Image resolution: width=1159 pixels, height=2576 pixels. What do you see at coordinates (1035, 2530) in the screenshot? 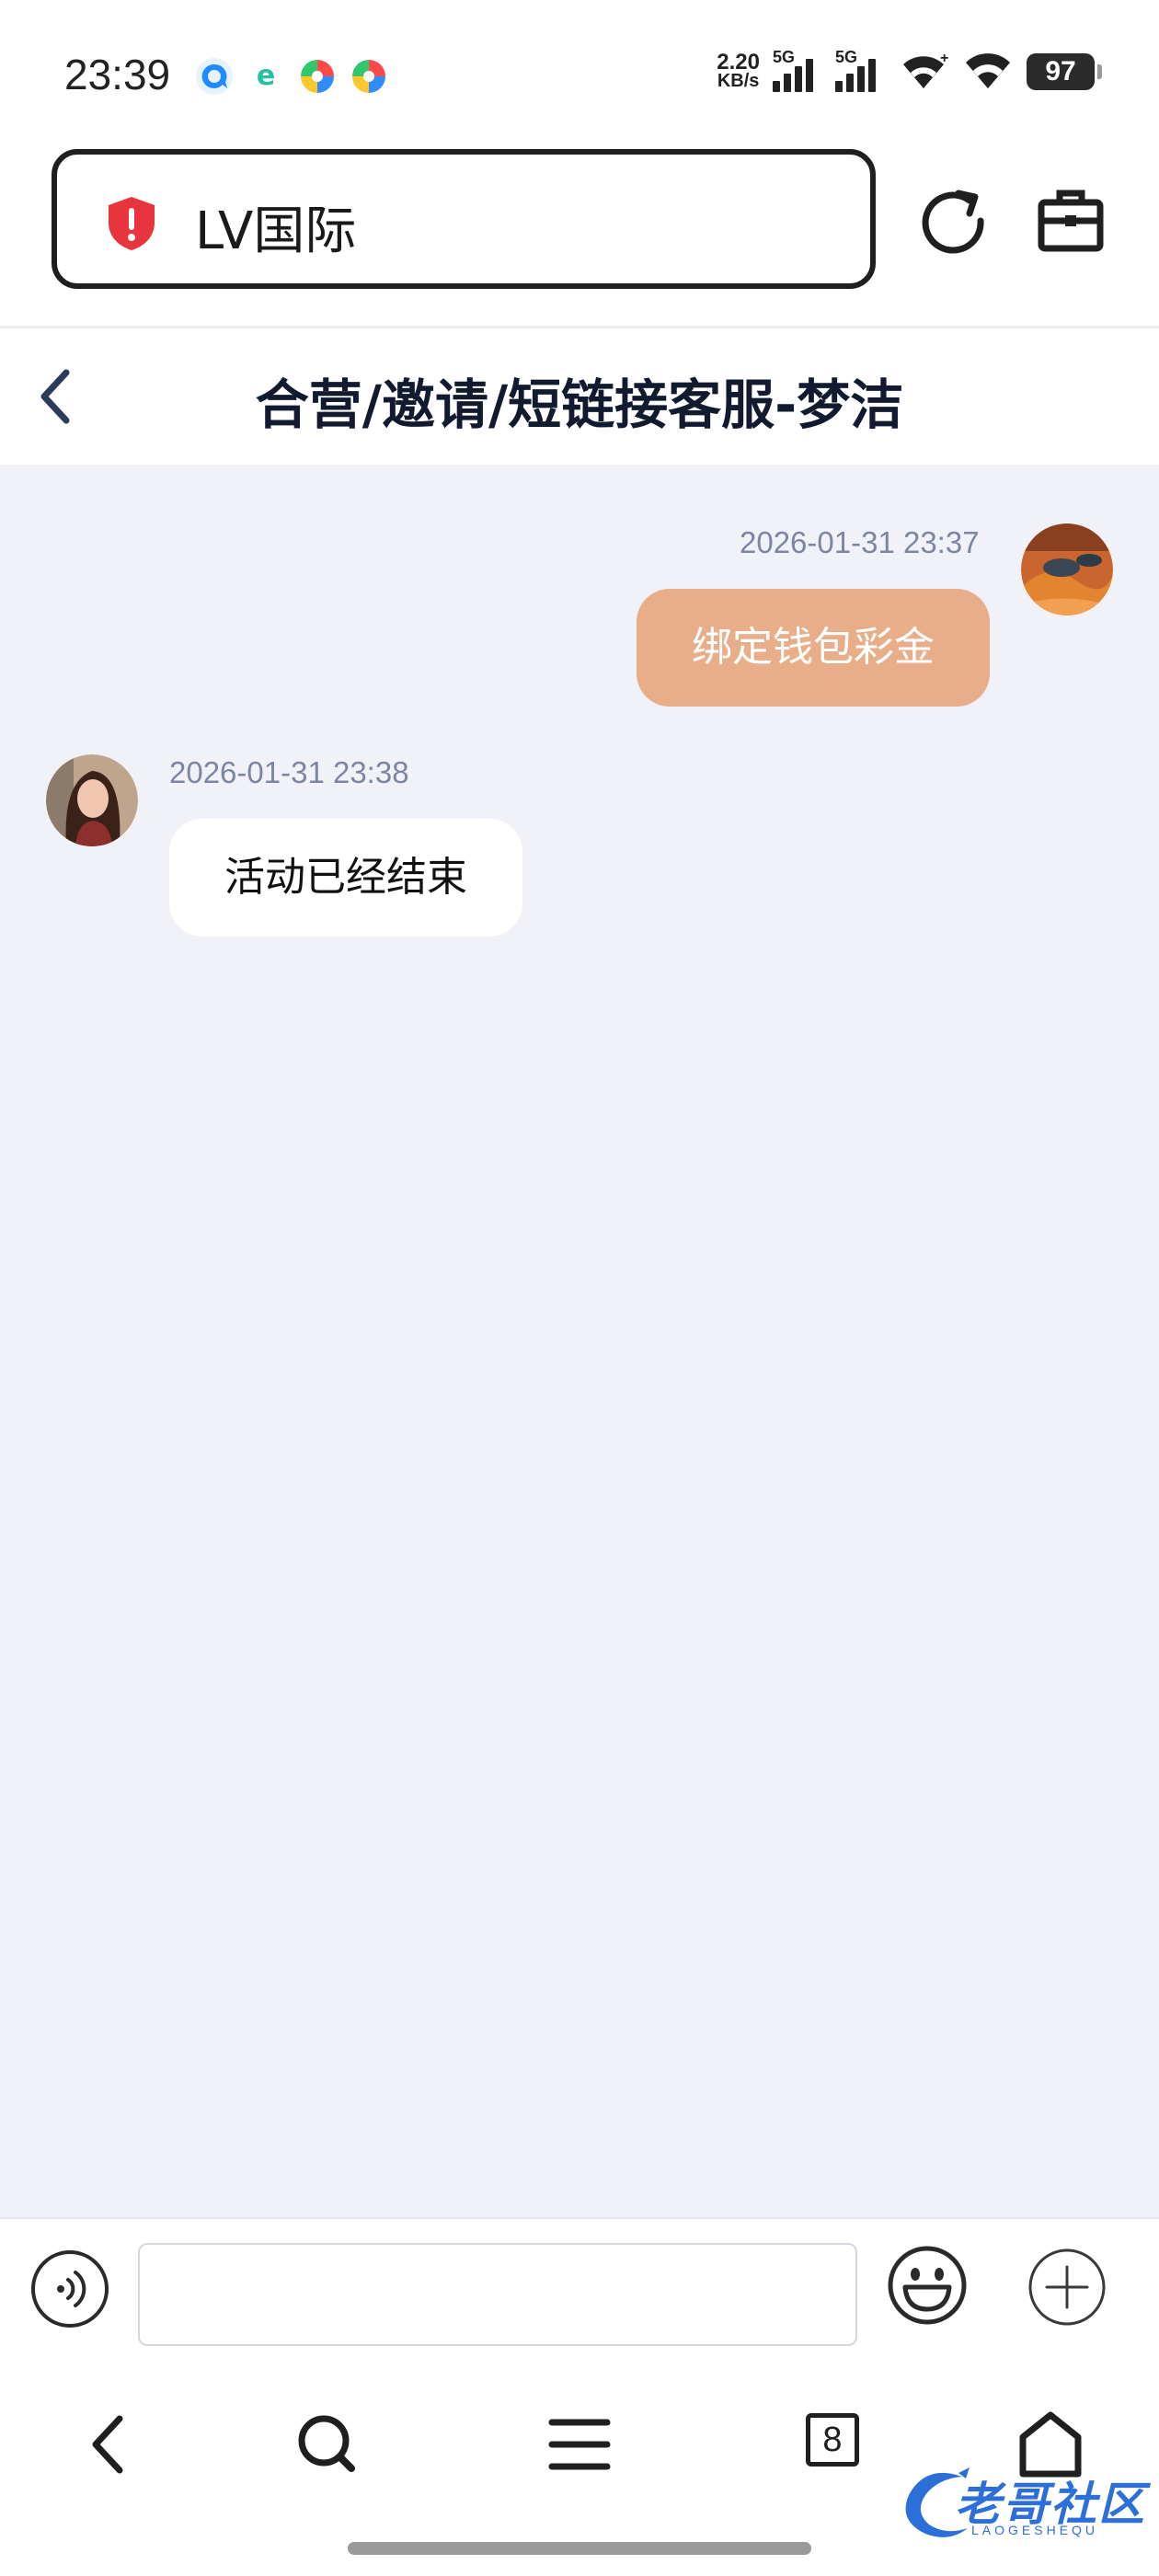
I see `watermark-subtext: LAOGESHEQU` at bounding box center [1035, 2530].